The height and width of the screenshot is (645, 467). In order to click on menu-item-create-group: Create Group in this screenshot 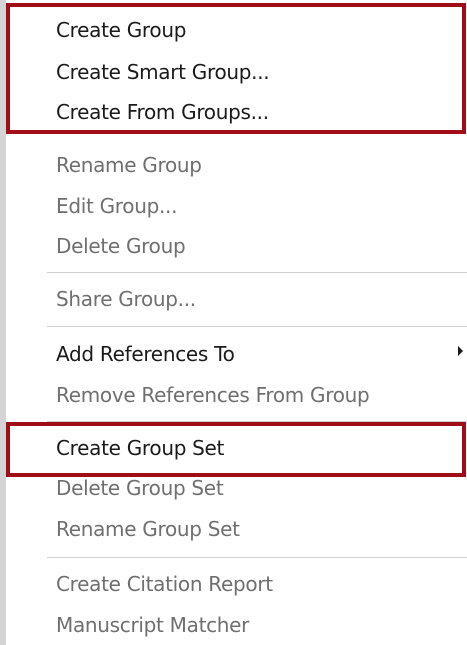, I will do `click(121, 30)`.